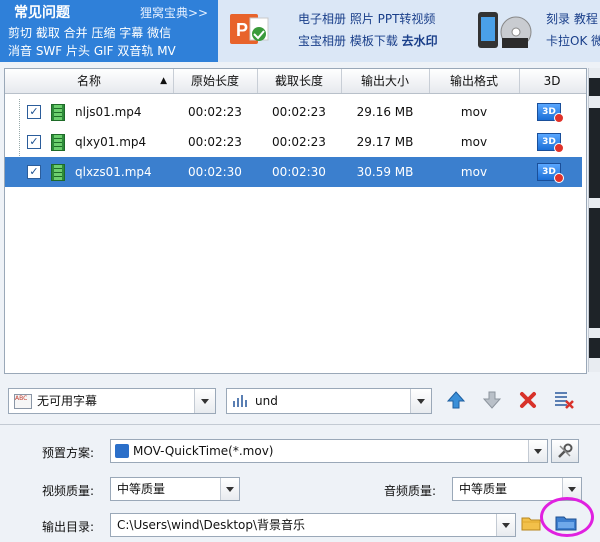  I want to click on sort-ascending-icon: ▲, so click(163, 81).